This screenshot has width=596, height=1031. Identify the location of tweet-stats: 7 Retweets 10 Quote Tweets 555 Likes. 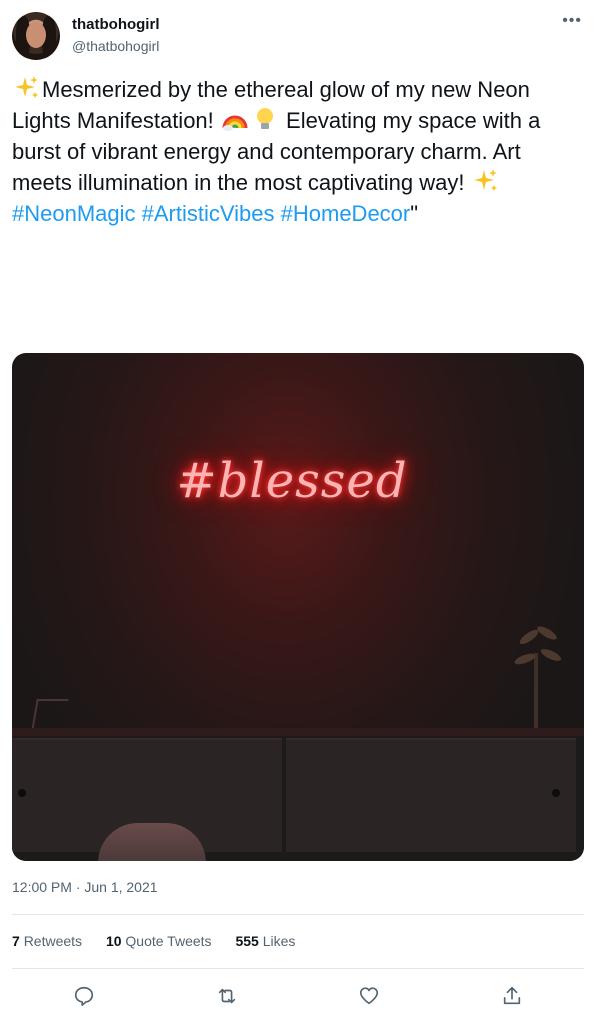
(163, 941).